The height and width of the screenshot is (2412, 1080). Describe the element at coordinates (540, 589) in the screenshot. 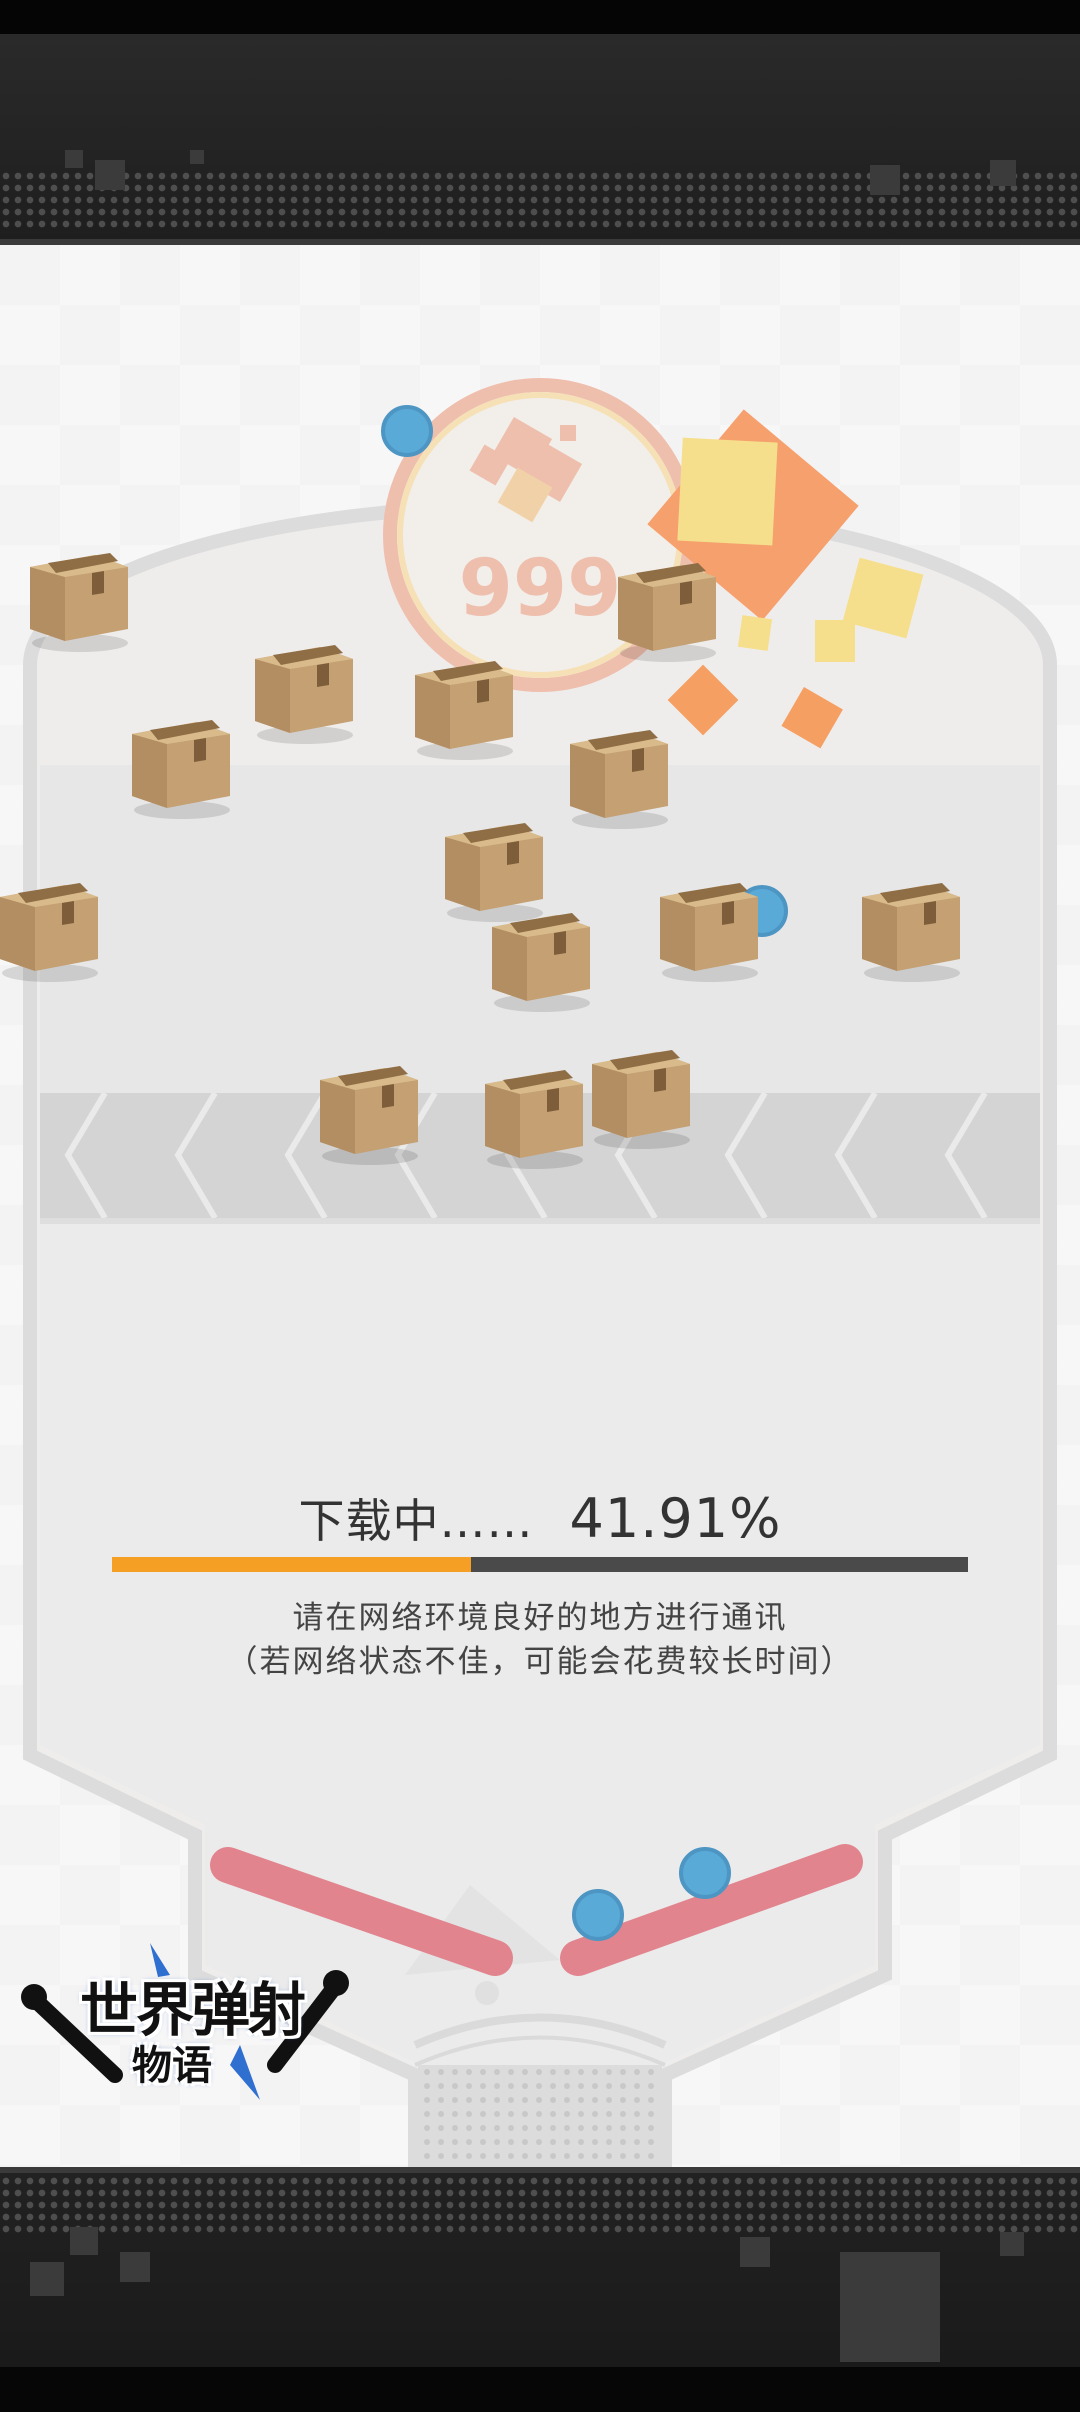

I see `bumper-score: 999` at that location.